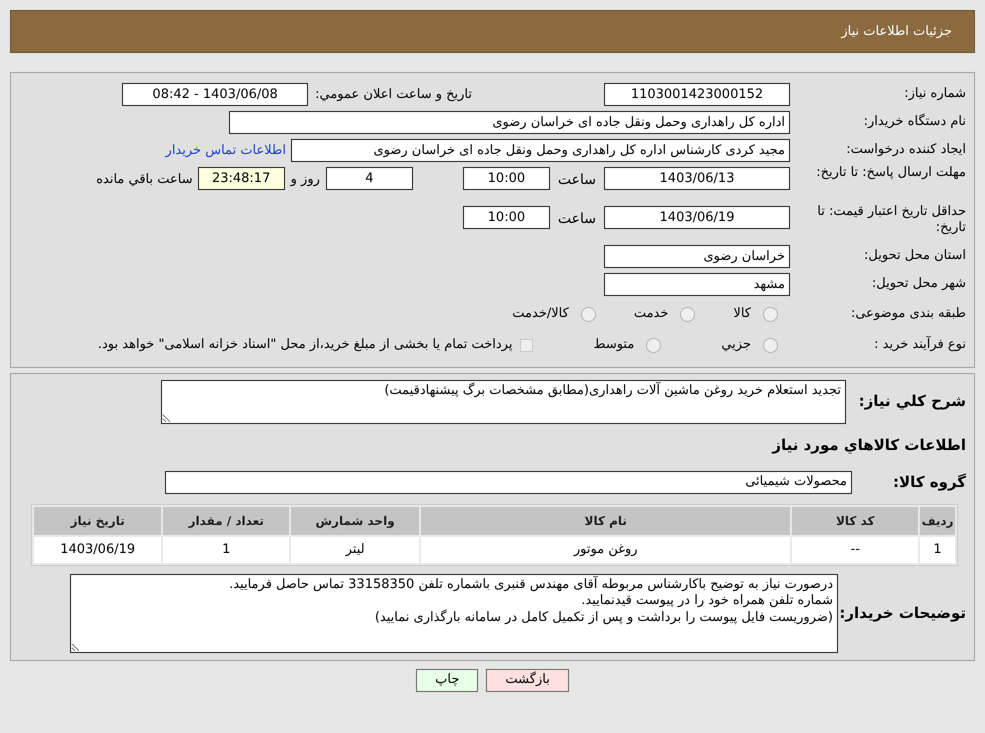 This screenshot has height=733, width=985. I want to click on option-label: جزيي, so click(736, 345).